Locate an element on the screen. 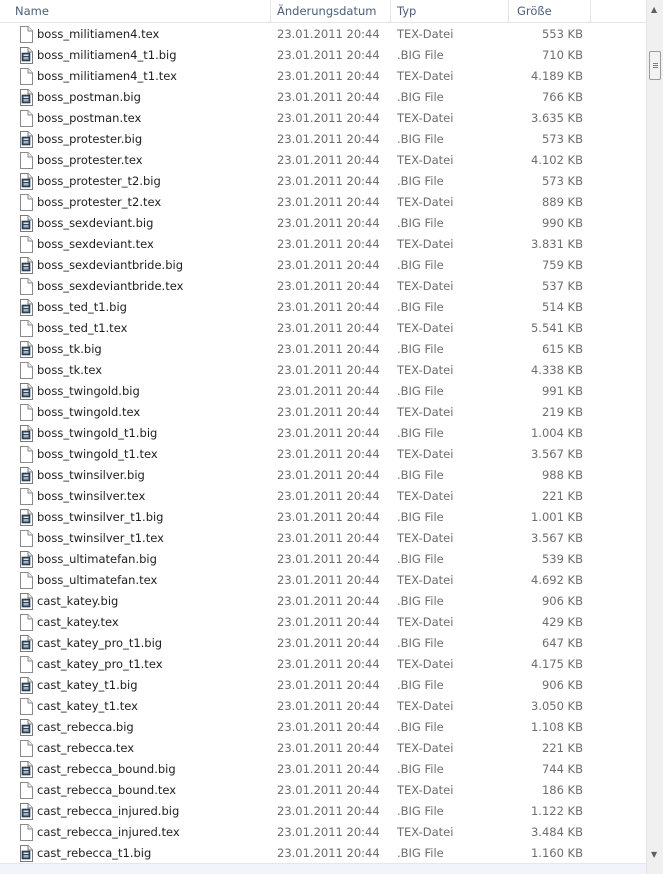  file-size: 1.001 KB is located at coordinates (556, 517).